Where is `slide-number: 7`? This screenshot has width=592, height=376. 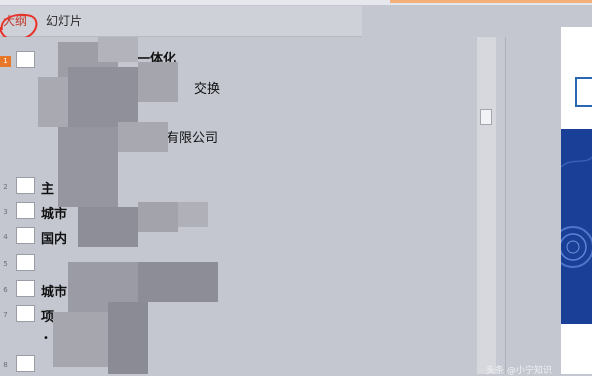
slide-number: 7 is located at coordinates (5, 315).